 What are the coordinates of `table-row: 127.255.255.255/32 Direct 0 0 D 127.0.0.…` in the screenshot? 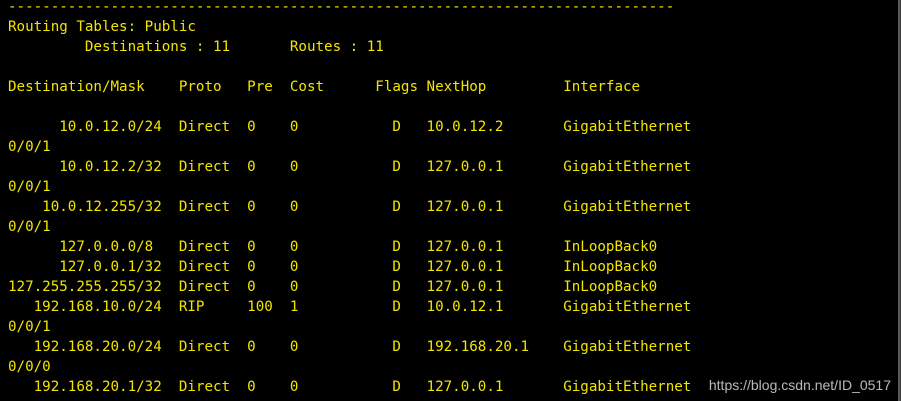 It's located at (333, 287).